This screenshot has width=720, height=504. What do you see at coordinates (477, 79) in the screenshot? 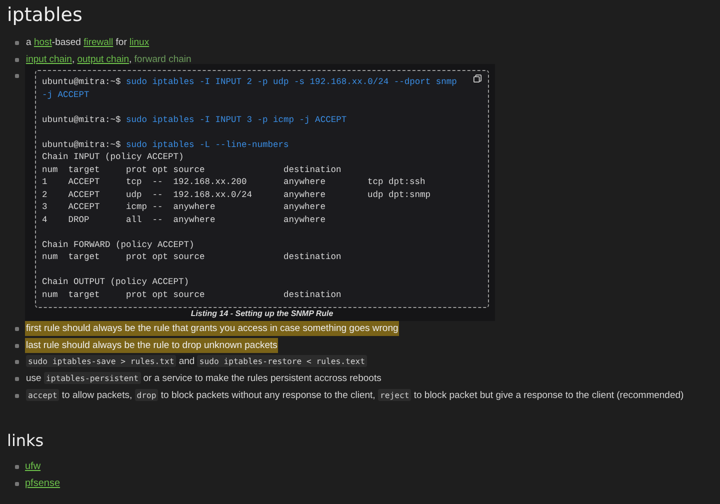
I see `copy-icon` at bounding box center [477, 79].